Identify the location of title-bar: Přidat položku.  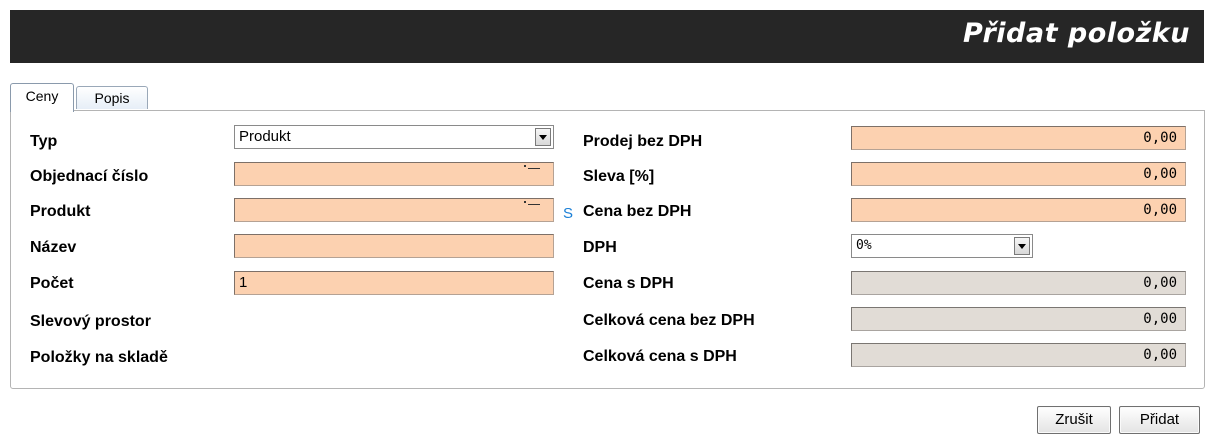
(607, 36).